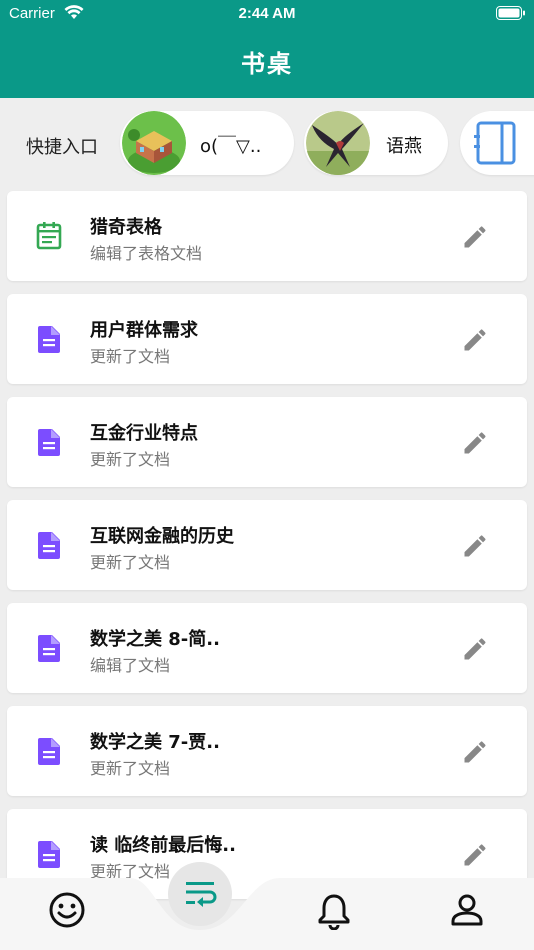 The width and height of the screenshot is (534, 950). What do you see at coordinates (467, 910) in the screenshot?
I see `person-icon` at bounding box center [467, 910].